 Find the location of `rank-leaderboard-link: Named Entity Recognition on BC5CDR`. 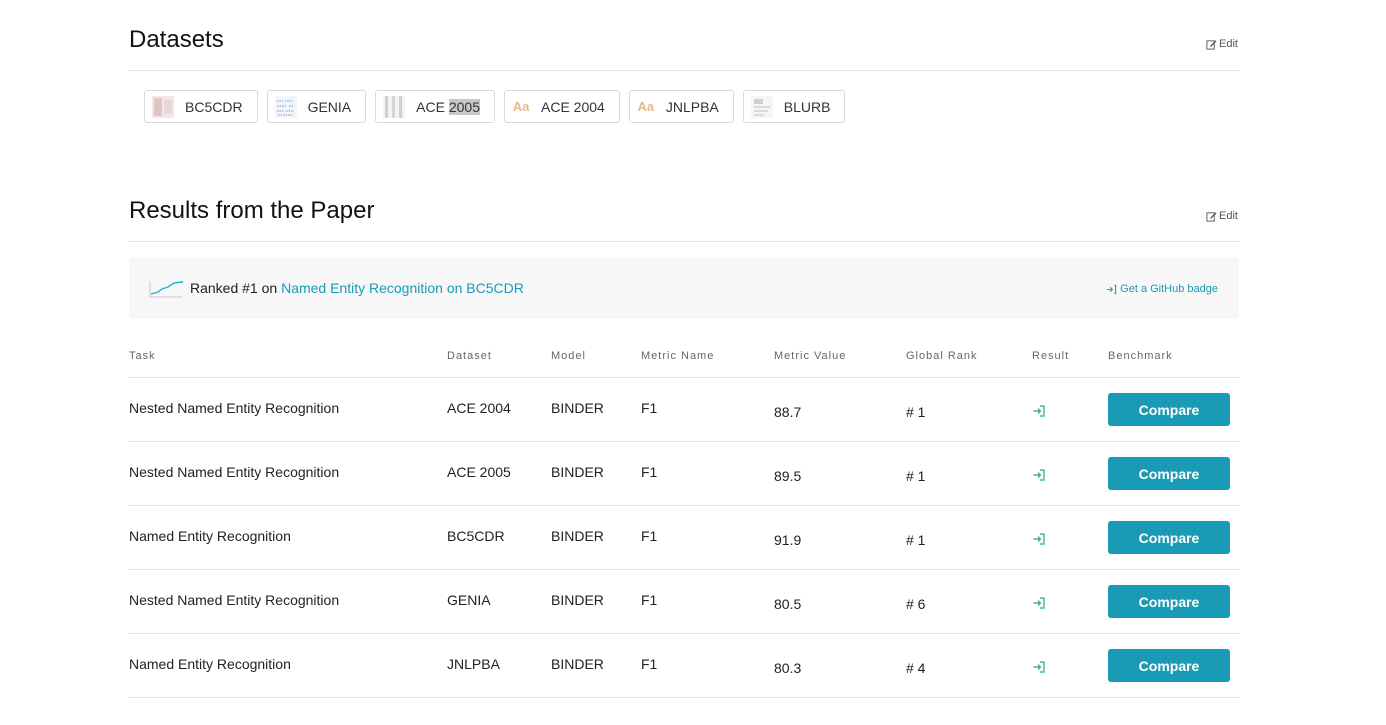

rank-leaderboard-link: Named Entity Recognition on BC5CDR is located at coordinates (402, 288).